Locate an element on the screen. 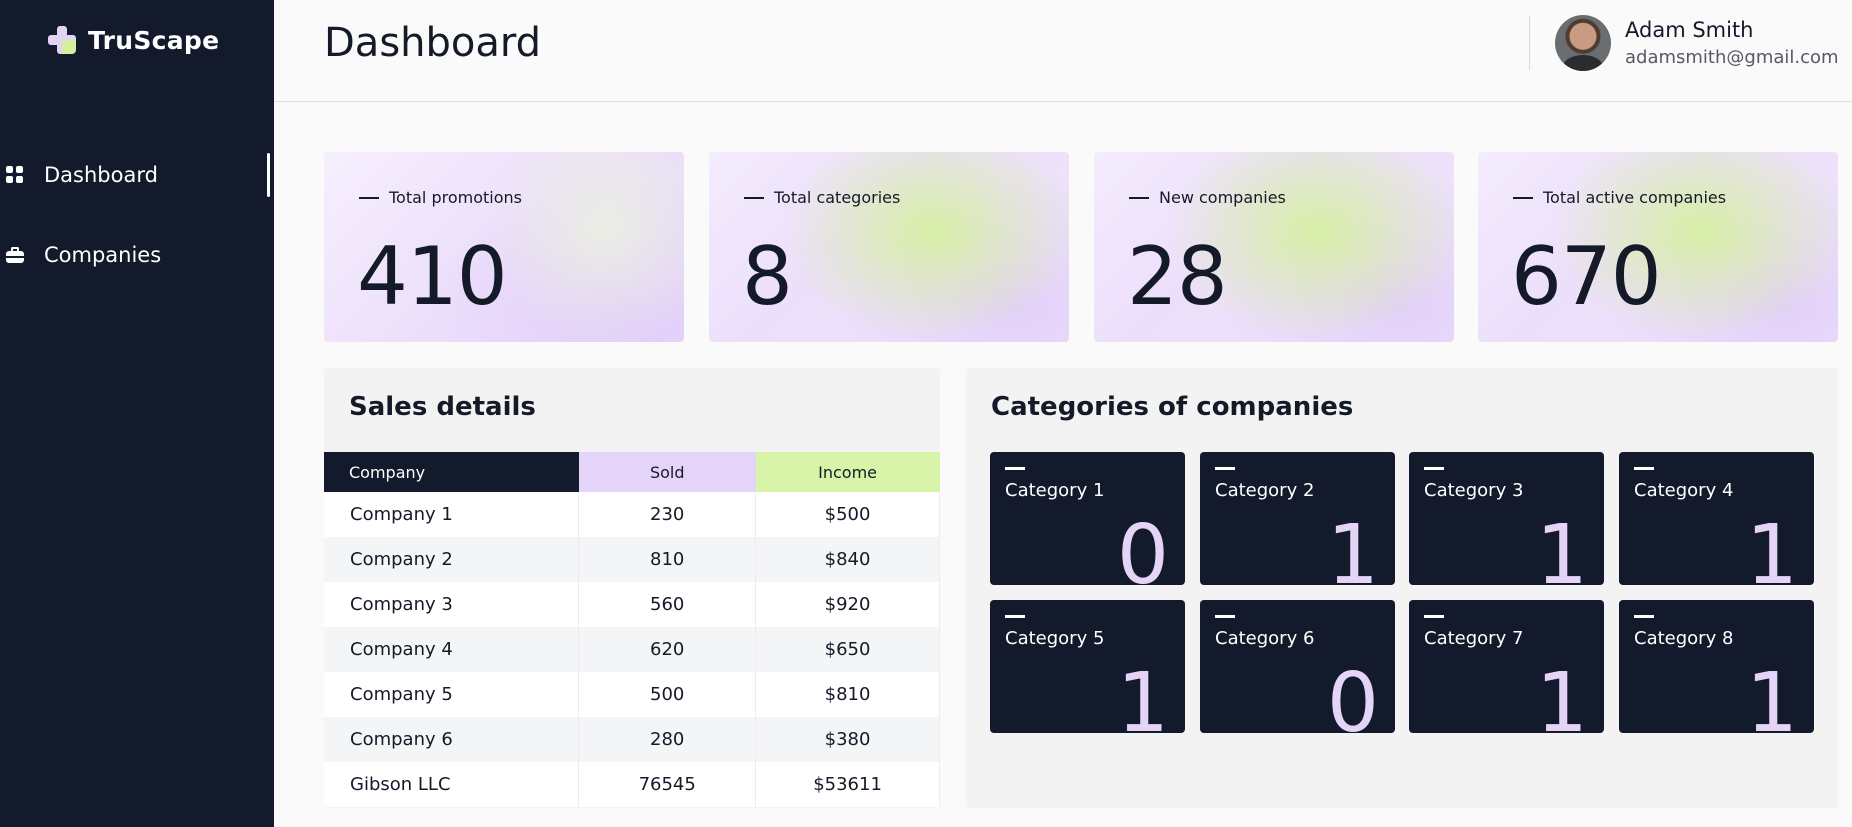 The image size is (1852, 827). panel-title: Categories of companies is located at coordinates (1172, 407).